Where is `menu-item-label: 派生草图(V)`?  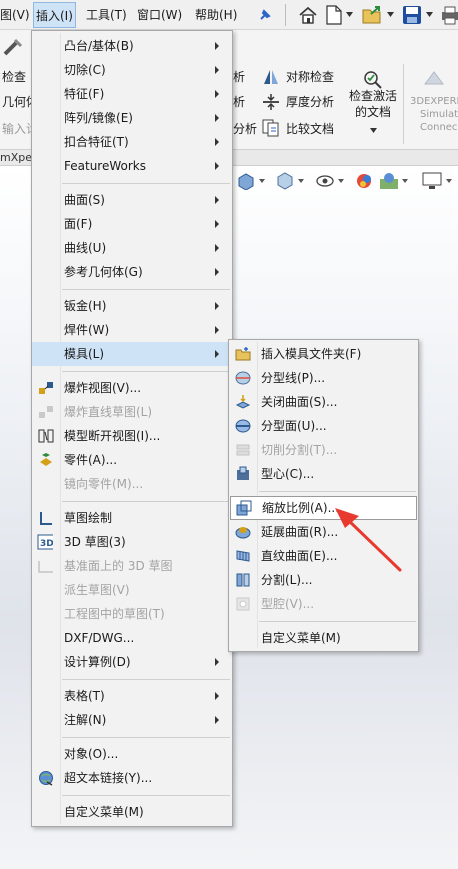
menu-item-label: 派生草图(V) is located at coordinates (97, 590).